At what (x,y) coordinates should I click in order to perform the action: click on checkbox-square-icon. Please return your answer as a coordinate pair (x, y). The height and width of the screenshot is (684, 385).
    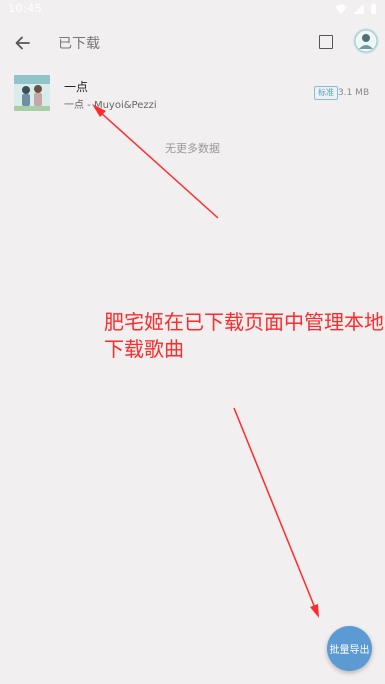
    Looking at the image, I should click on (326, 42).